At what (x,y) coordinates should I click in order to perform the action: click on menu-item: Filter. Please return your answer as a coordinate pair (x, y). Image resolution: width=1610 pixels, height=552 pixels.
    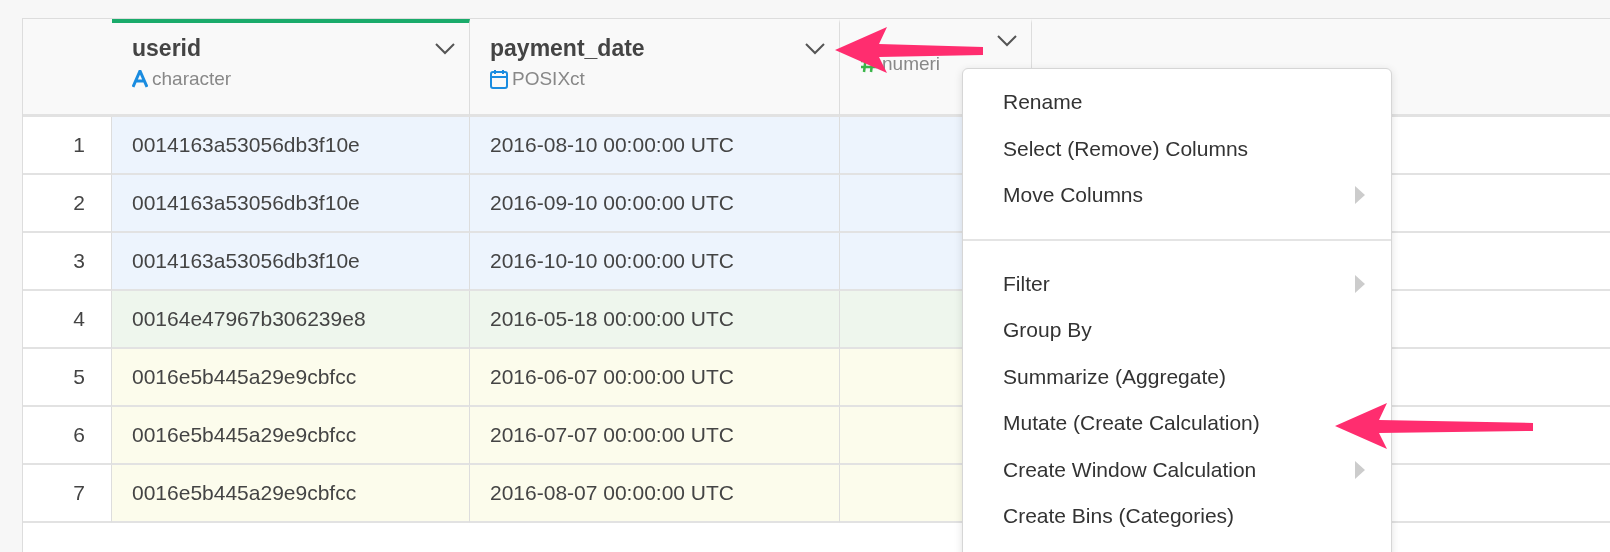
    Looking at the image, I should click on (1177, 283).